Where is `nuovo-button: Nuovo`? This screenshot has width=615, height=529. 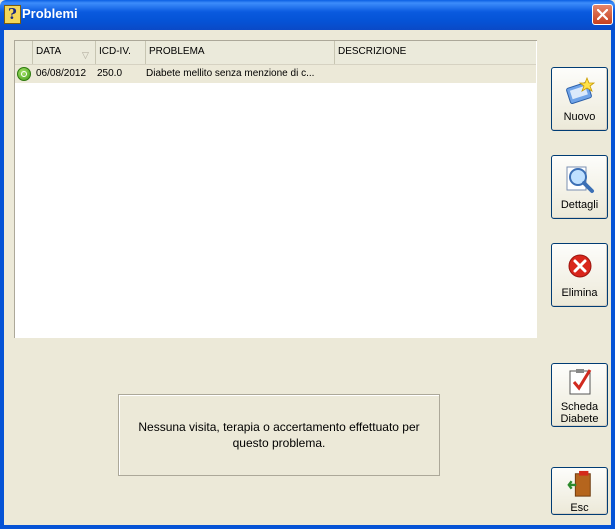
nuovo-button: Nuovo is located at coordinates (579, 99).